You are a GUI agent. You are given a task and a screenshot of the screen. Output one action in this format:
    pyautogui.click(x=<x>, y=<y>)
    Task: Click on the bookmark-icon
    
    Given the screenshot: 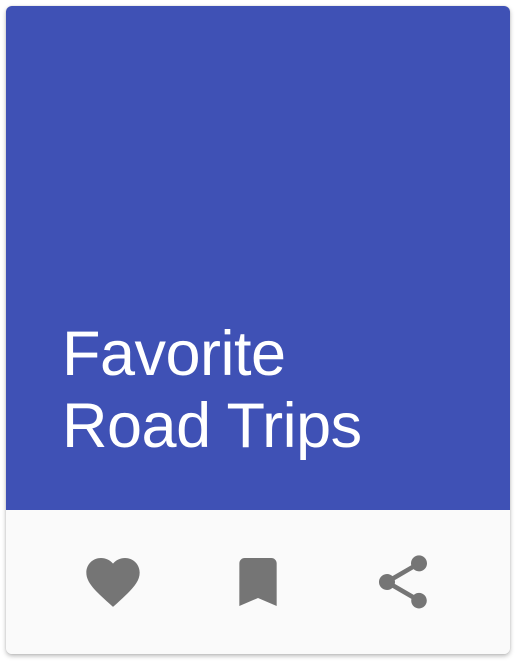 What is the action you would take?
    pyautogui.click(x=258, y=582)
    